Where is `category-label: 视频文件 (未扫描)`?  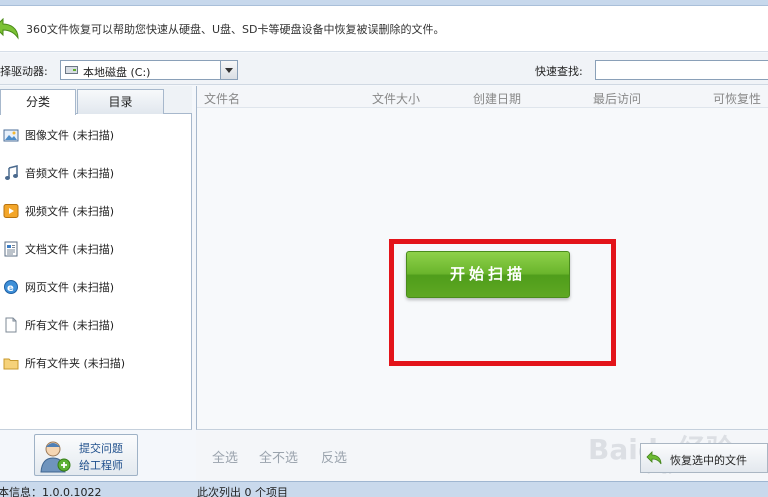 category-label: 视频文件 (未扫描) is located at coordinates (70, 211).